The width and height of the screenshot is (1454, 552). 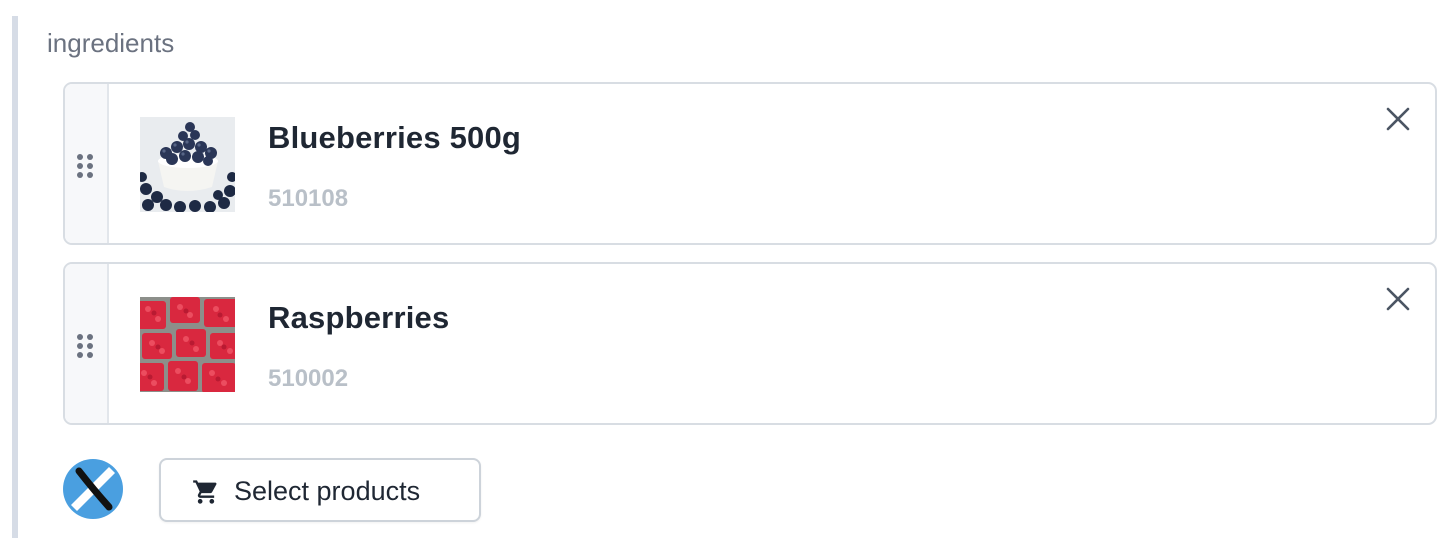 I want to click on brand-logo, so click(x=93, y=489).